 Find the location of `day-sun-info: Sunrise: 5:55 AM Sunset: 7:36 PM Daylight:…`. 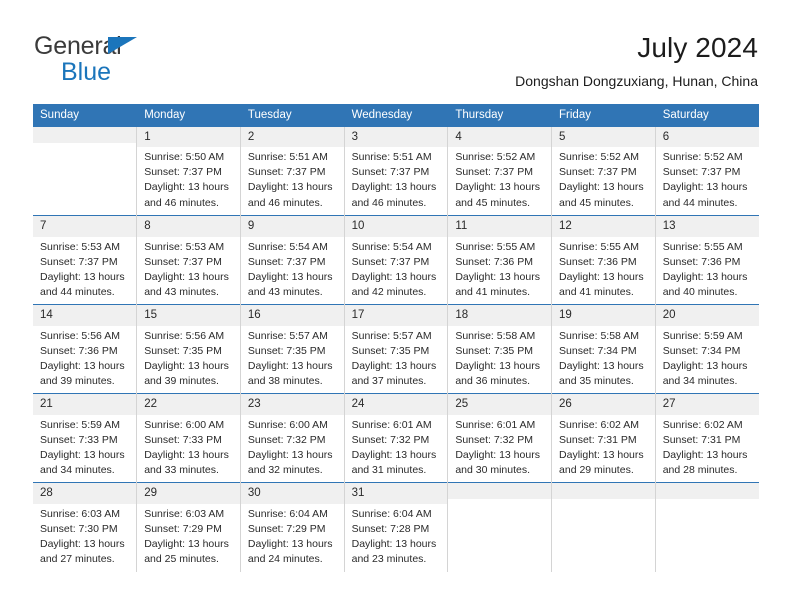

day-sun-info: Sunrise: 5:55 AM Sunset: 7:36 PM Daylight:… is located at coordinates (707, 269).